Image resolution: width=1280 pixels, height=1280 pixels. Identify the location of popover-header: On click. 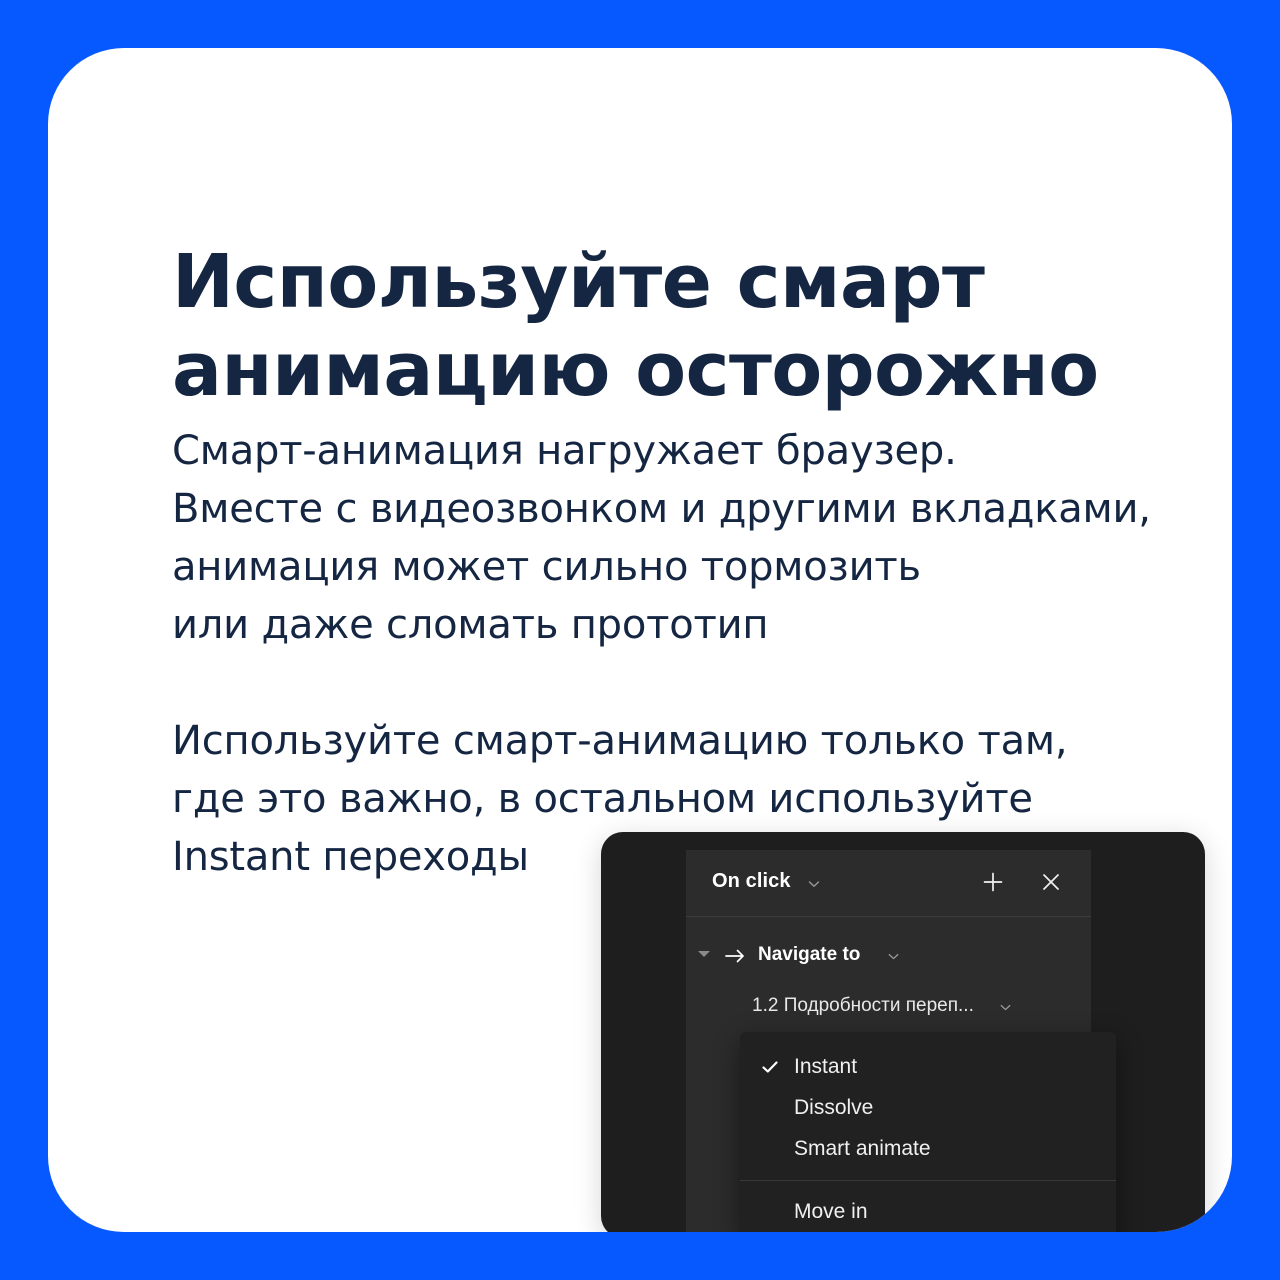
(888, 883).